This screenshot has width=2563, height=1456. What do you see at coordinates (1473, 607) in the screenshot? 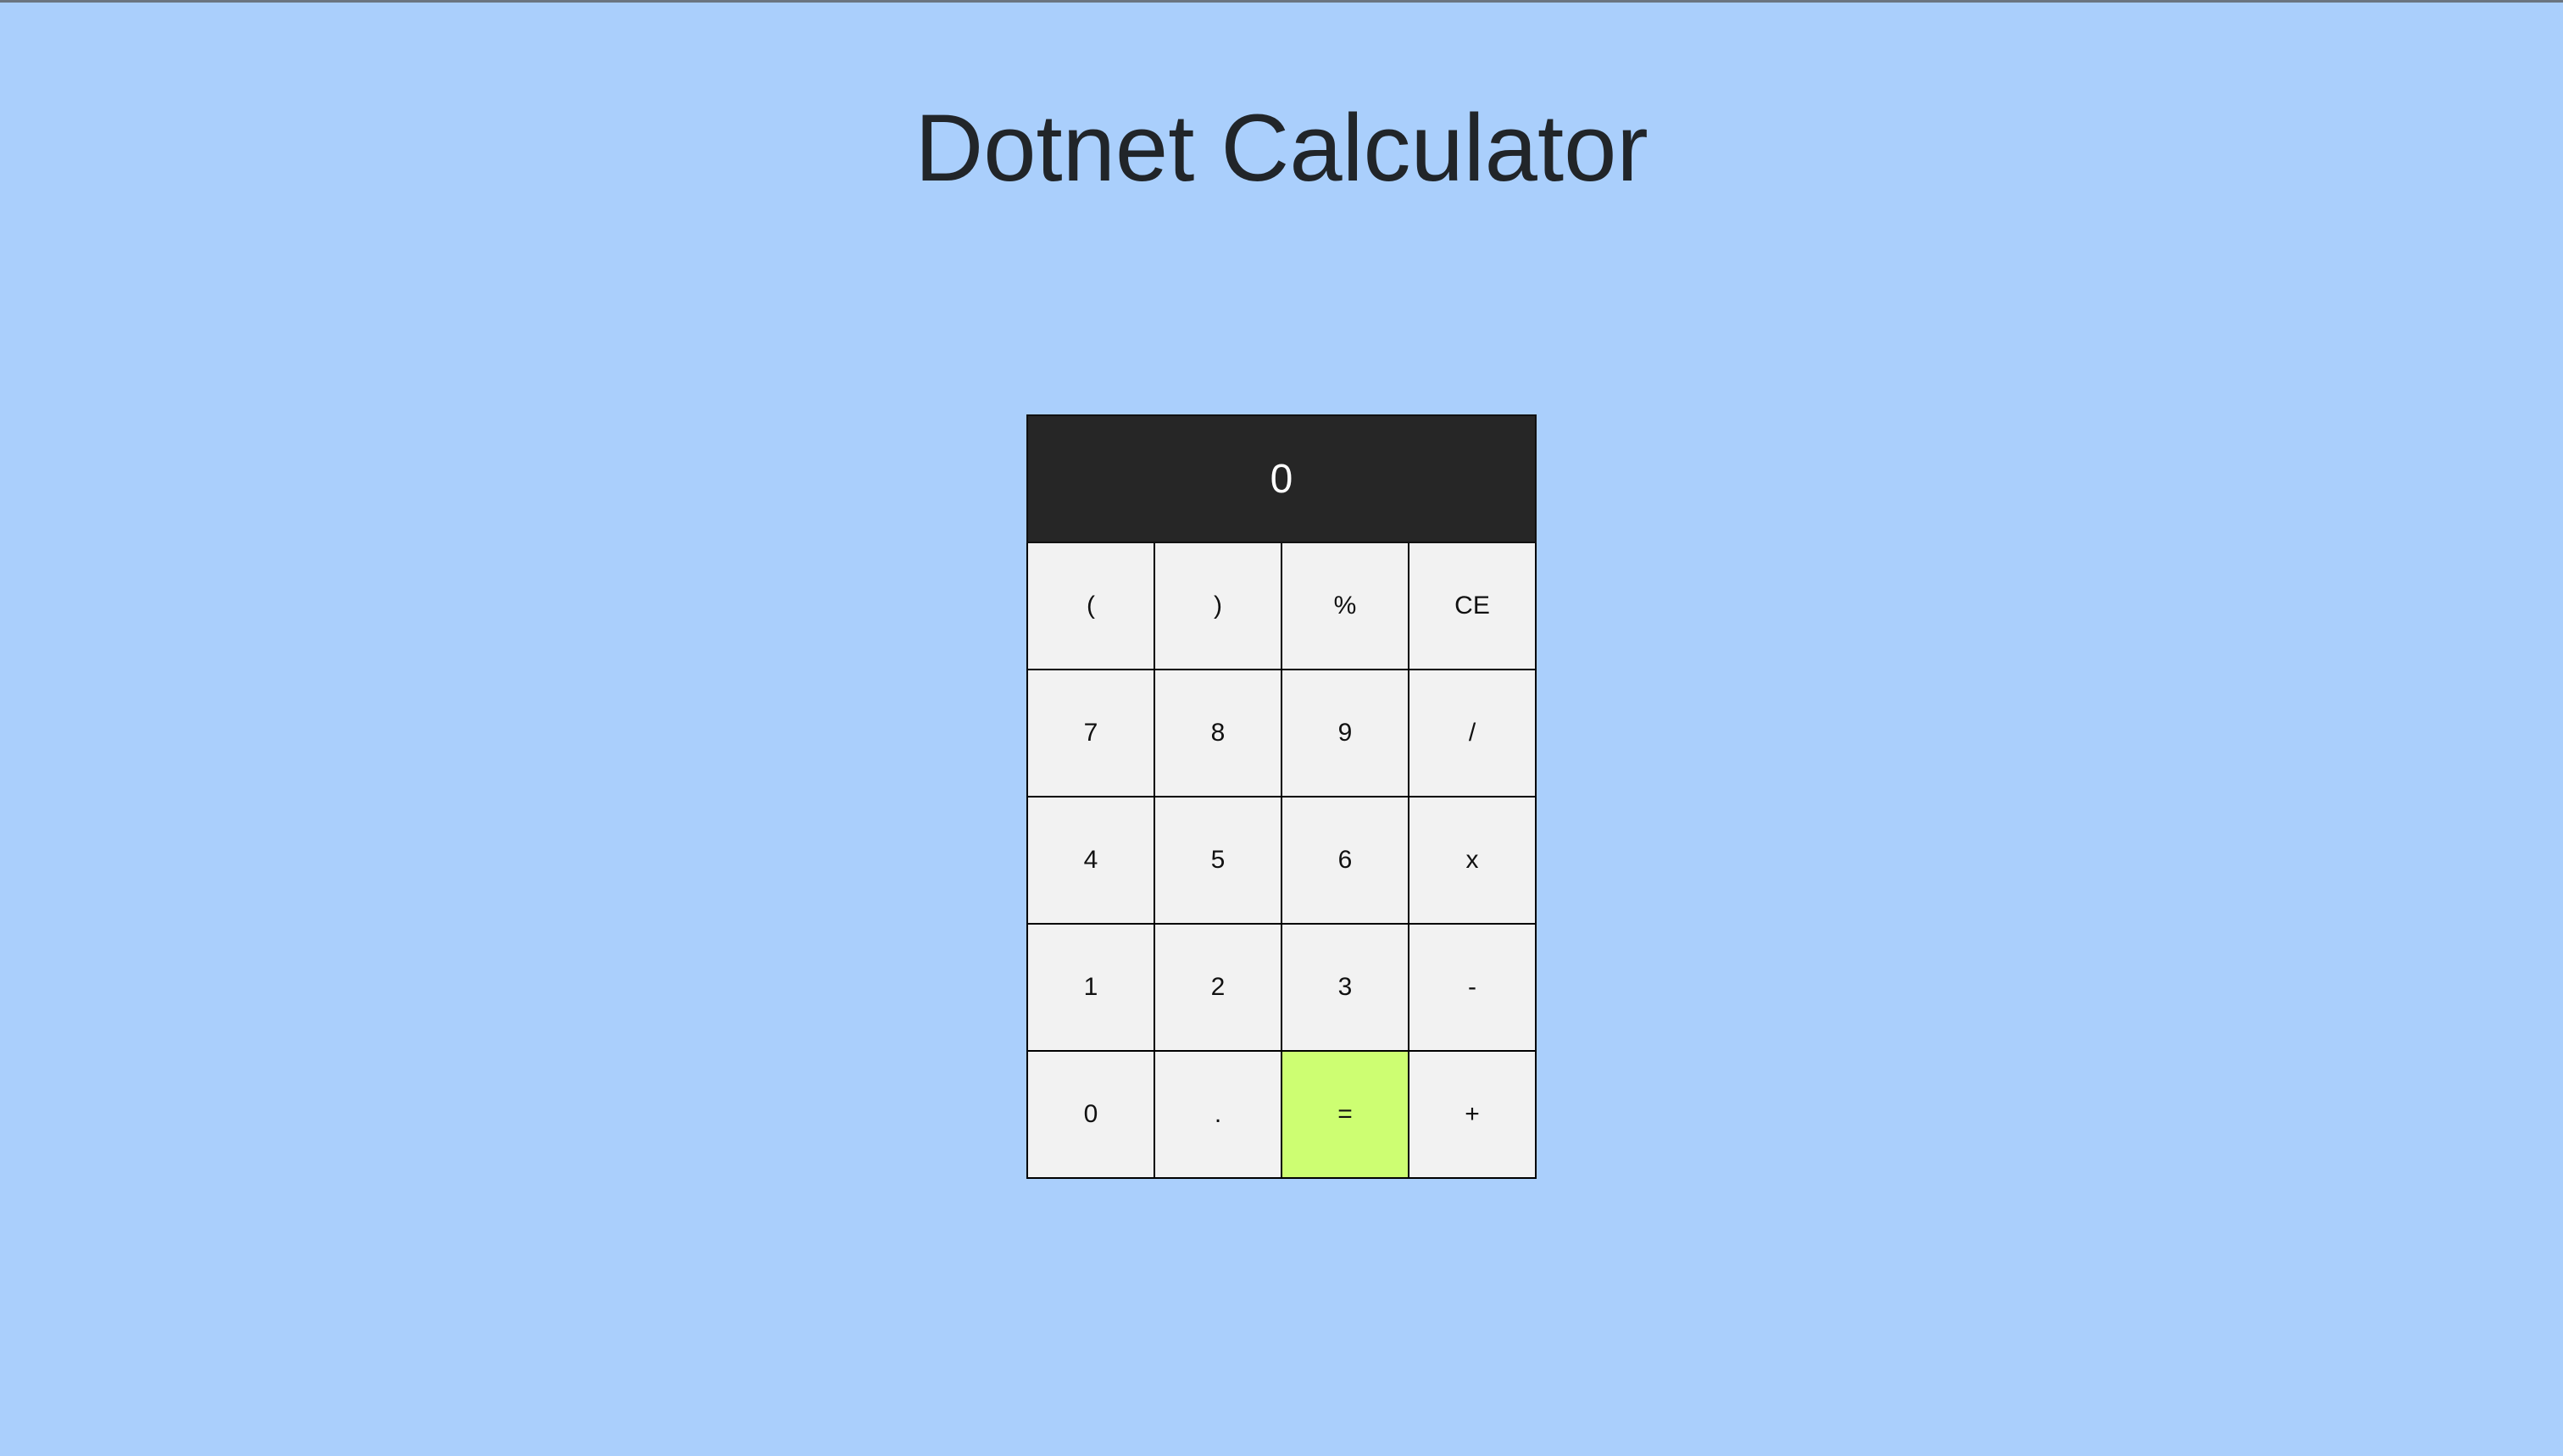
I see `key-clear-entry: CE` at bounding box center [1473, 607].